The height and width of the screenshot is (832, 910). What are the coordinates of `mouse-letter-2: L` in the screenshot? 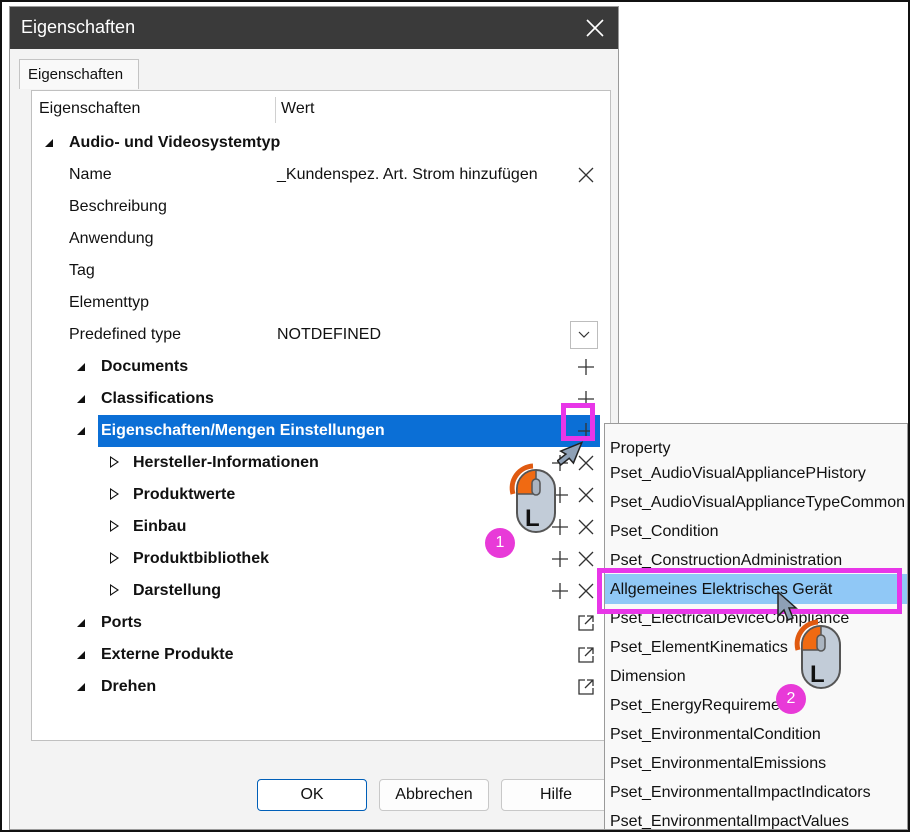 It's located at (817, 674).